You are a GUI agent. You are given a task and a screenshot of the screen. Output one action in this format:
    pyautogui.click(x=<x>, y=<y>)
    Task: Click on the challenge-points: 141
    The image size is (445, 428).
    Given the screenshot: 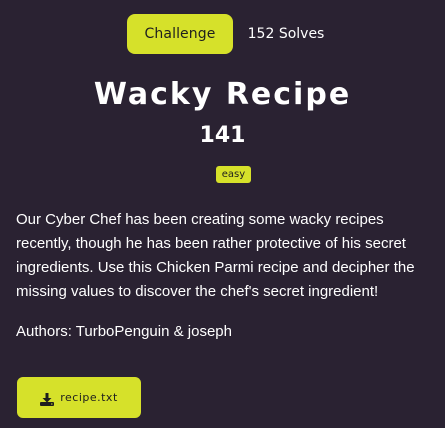 What is the action you would take?
    pyautogui.click(x=222, y=135)
    